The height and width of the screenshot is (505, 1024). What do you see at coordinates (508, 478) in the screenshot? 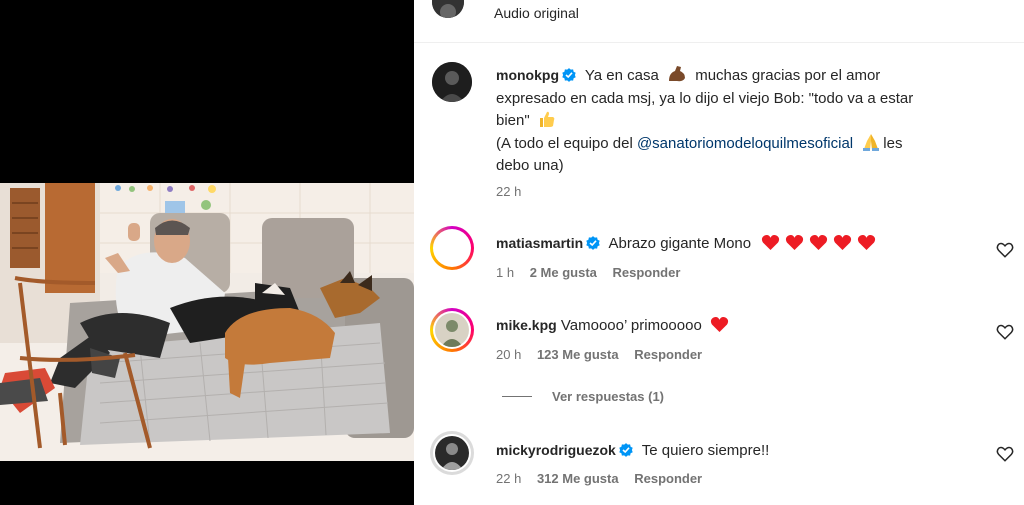
I see `comment-time: 22 h` at bounding box center [508, 478].